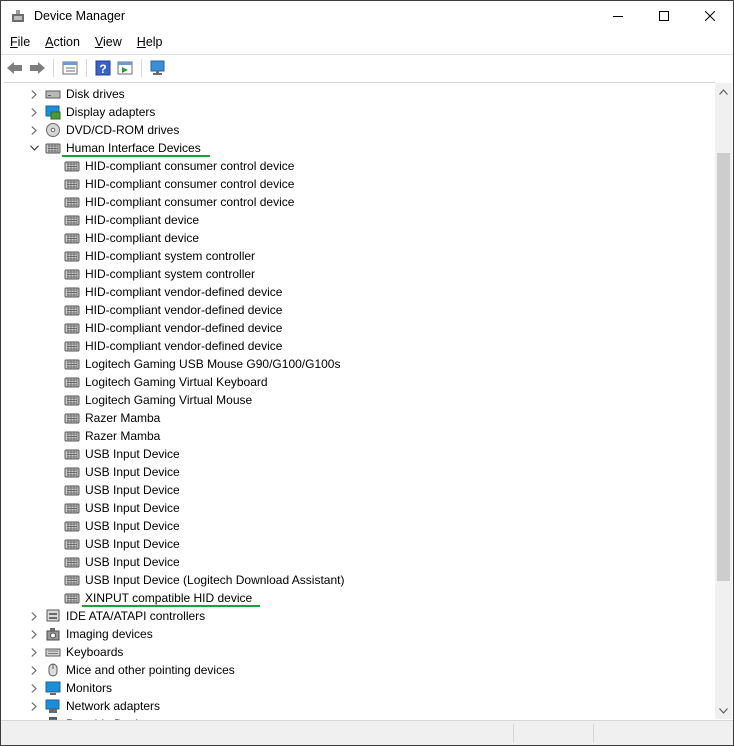 The height and width of the screenshot is (746, 734). Describe the element at coordinates (359, 670) in the screenshot. I see `tree-category: Mice and other pointing devices` at that location.